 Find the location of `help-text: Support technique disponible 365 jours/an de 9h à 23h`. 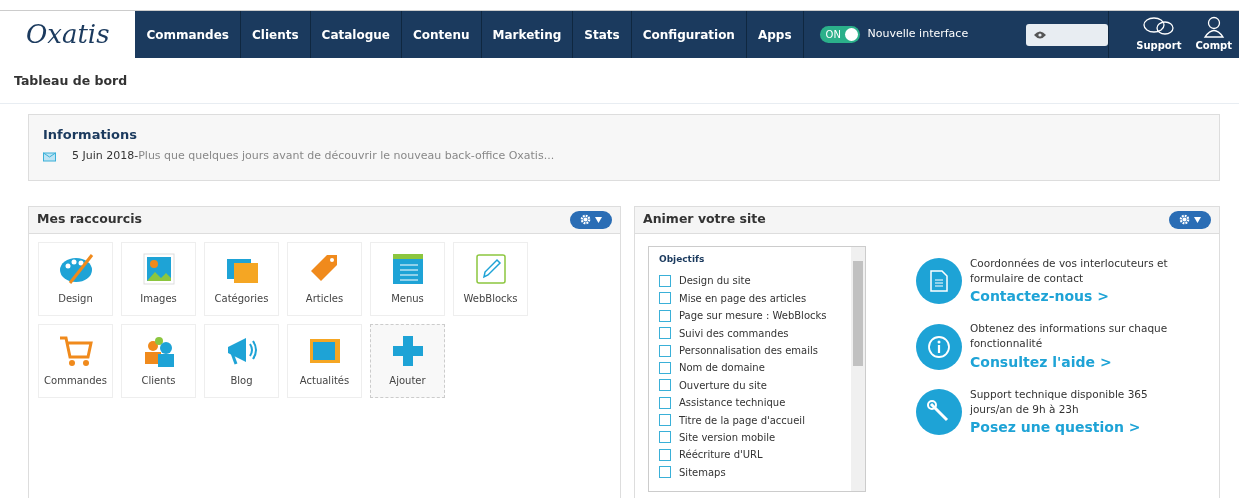

help-text: Support technique disponible 365 jours/an de 9h à 23h is located at coordinates (1059, 401).